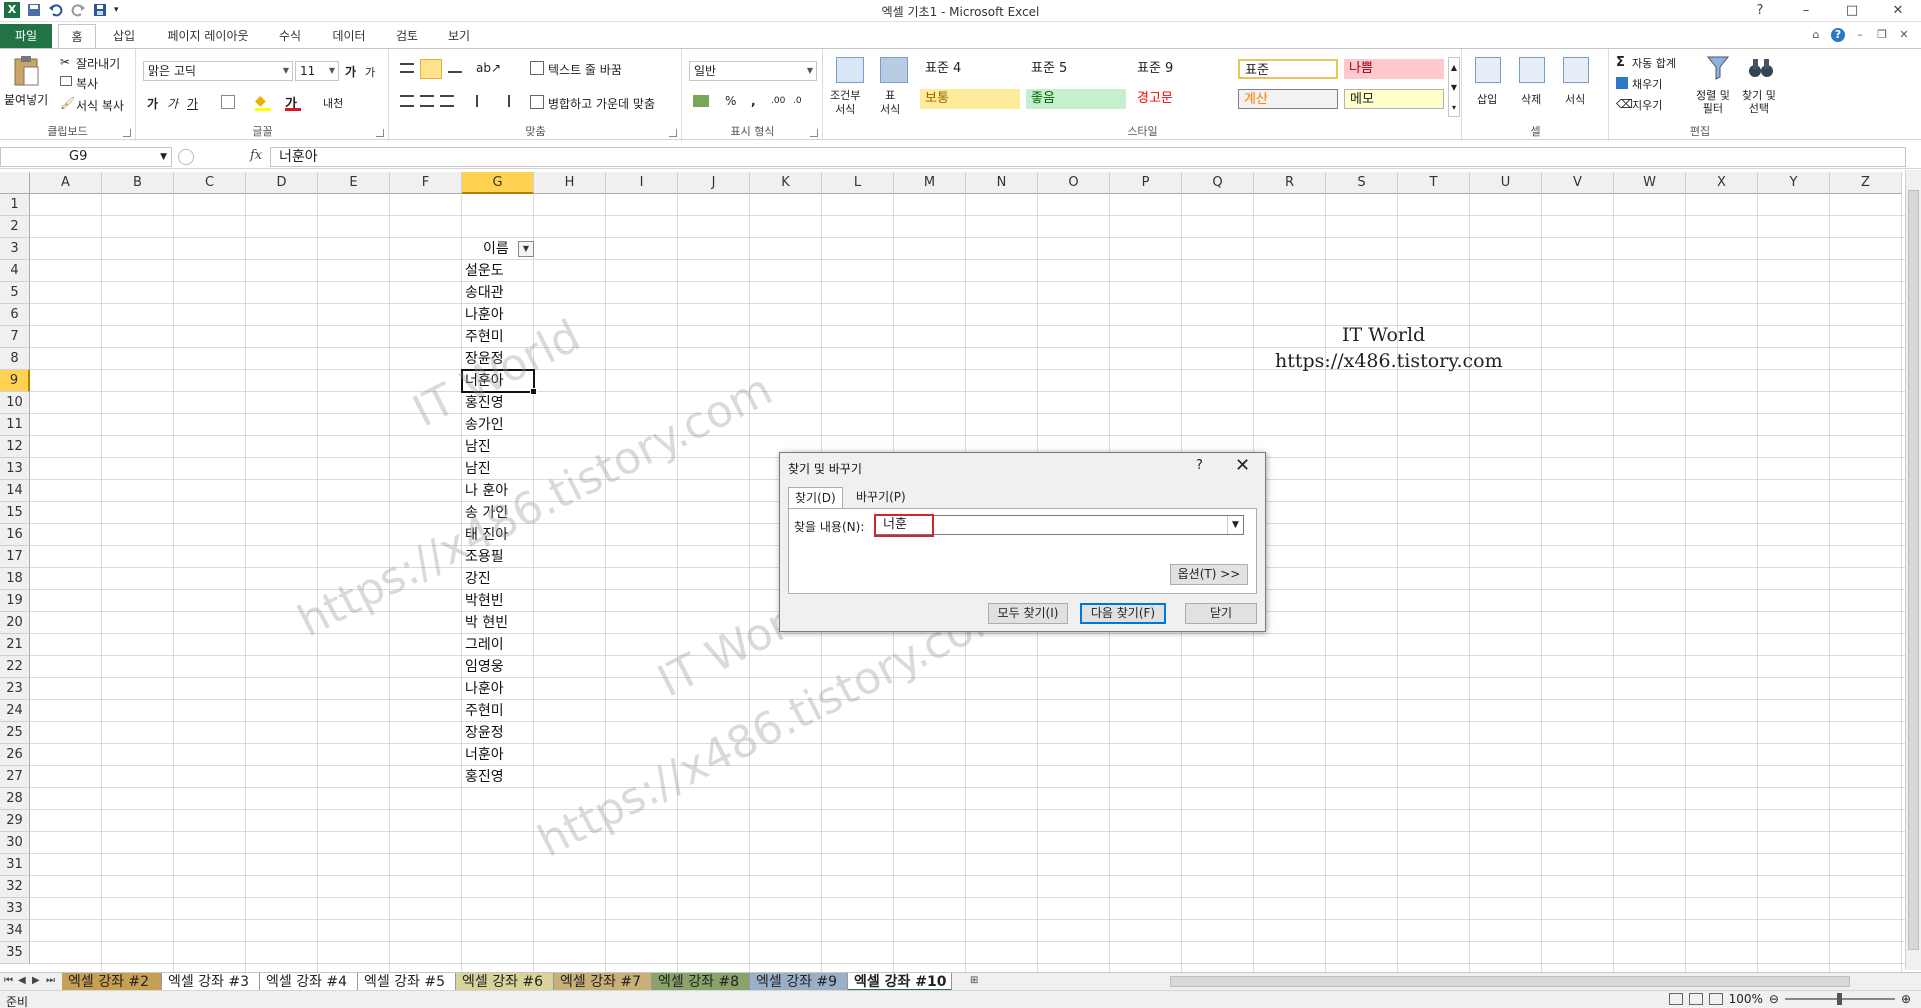  What do you see at coordinates (483, 337) in the screenshot?
I see `cell-g7: 주현미` at bounding box center [483, 337].